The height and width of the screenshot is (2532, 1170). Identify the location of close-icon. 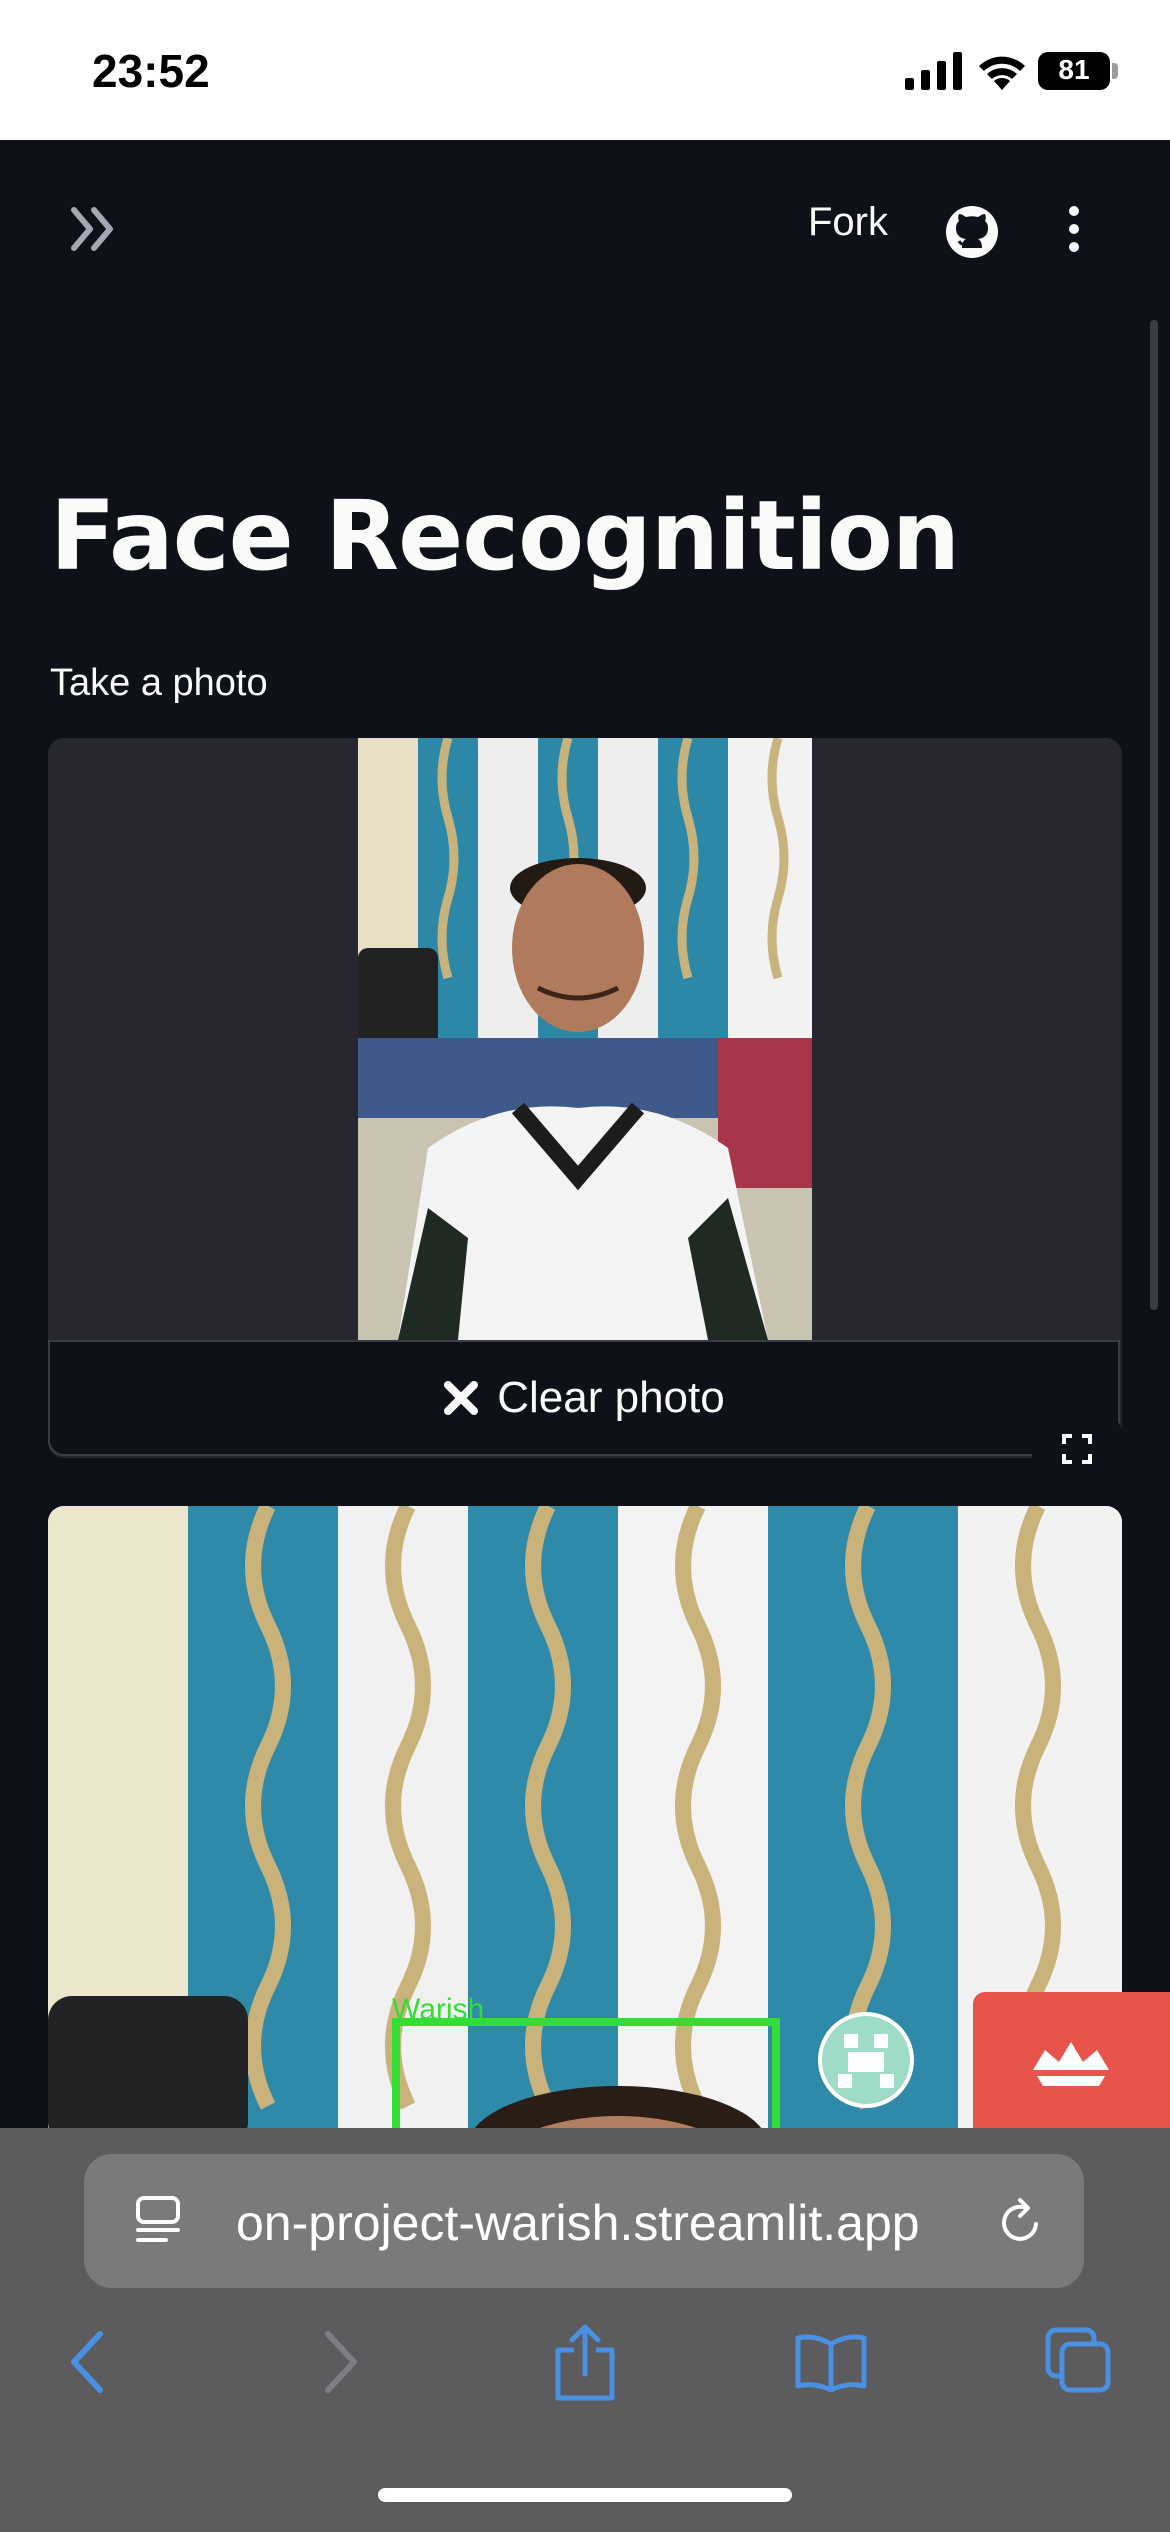
(461, 1398).